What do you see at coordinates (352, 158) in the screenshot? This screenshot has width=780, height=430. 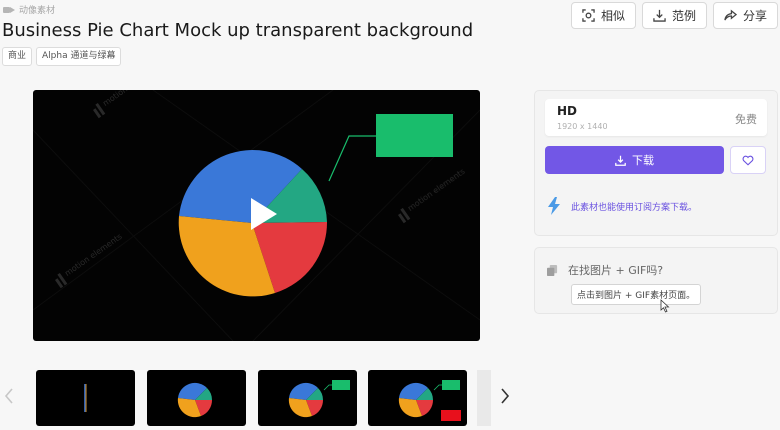 I see `connector-line` at bounding box center [352, 158].